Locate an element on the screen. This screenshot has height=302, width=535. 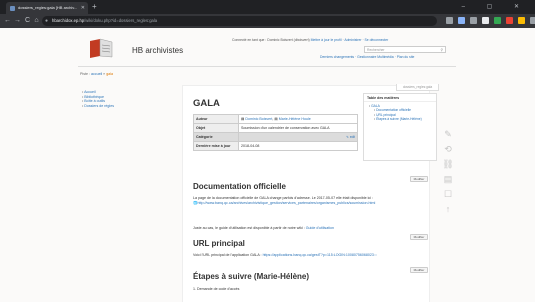
browser-tab: dossiers_regles:gala [HB archiv... ✕ is located at coordinates (47, 8).